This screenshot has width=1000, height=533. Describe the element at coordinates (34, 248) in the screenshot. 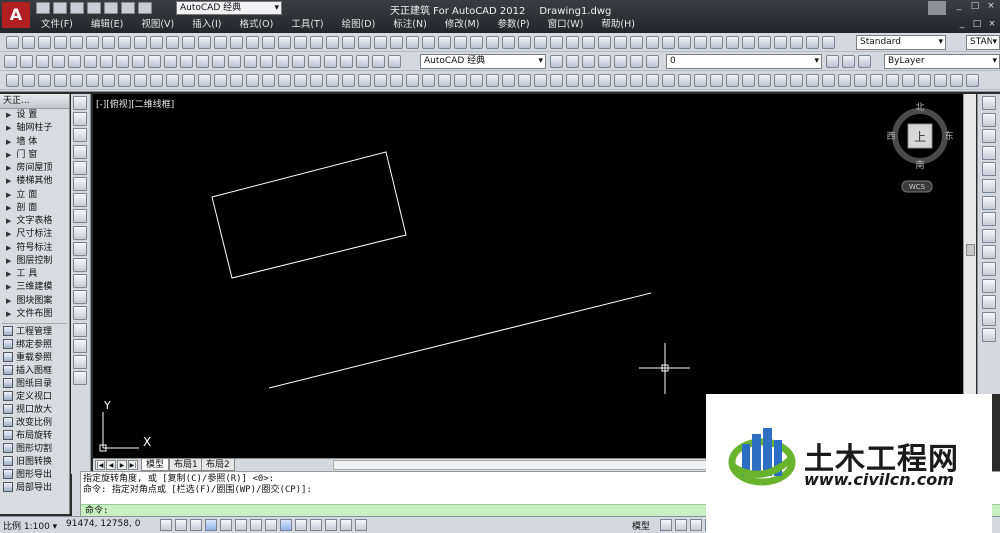

I see `tarch-menu-item: ▶ 符号标注` at that location.